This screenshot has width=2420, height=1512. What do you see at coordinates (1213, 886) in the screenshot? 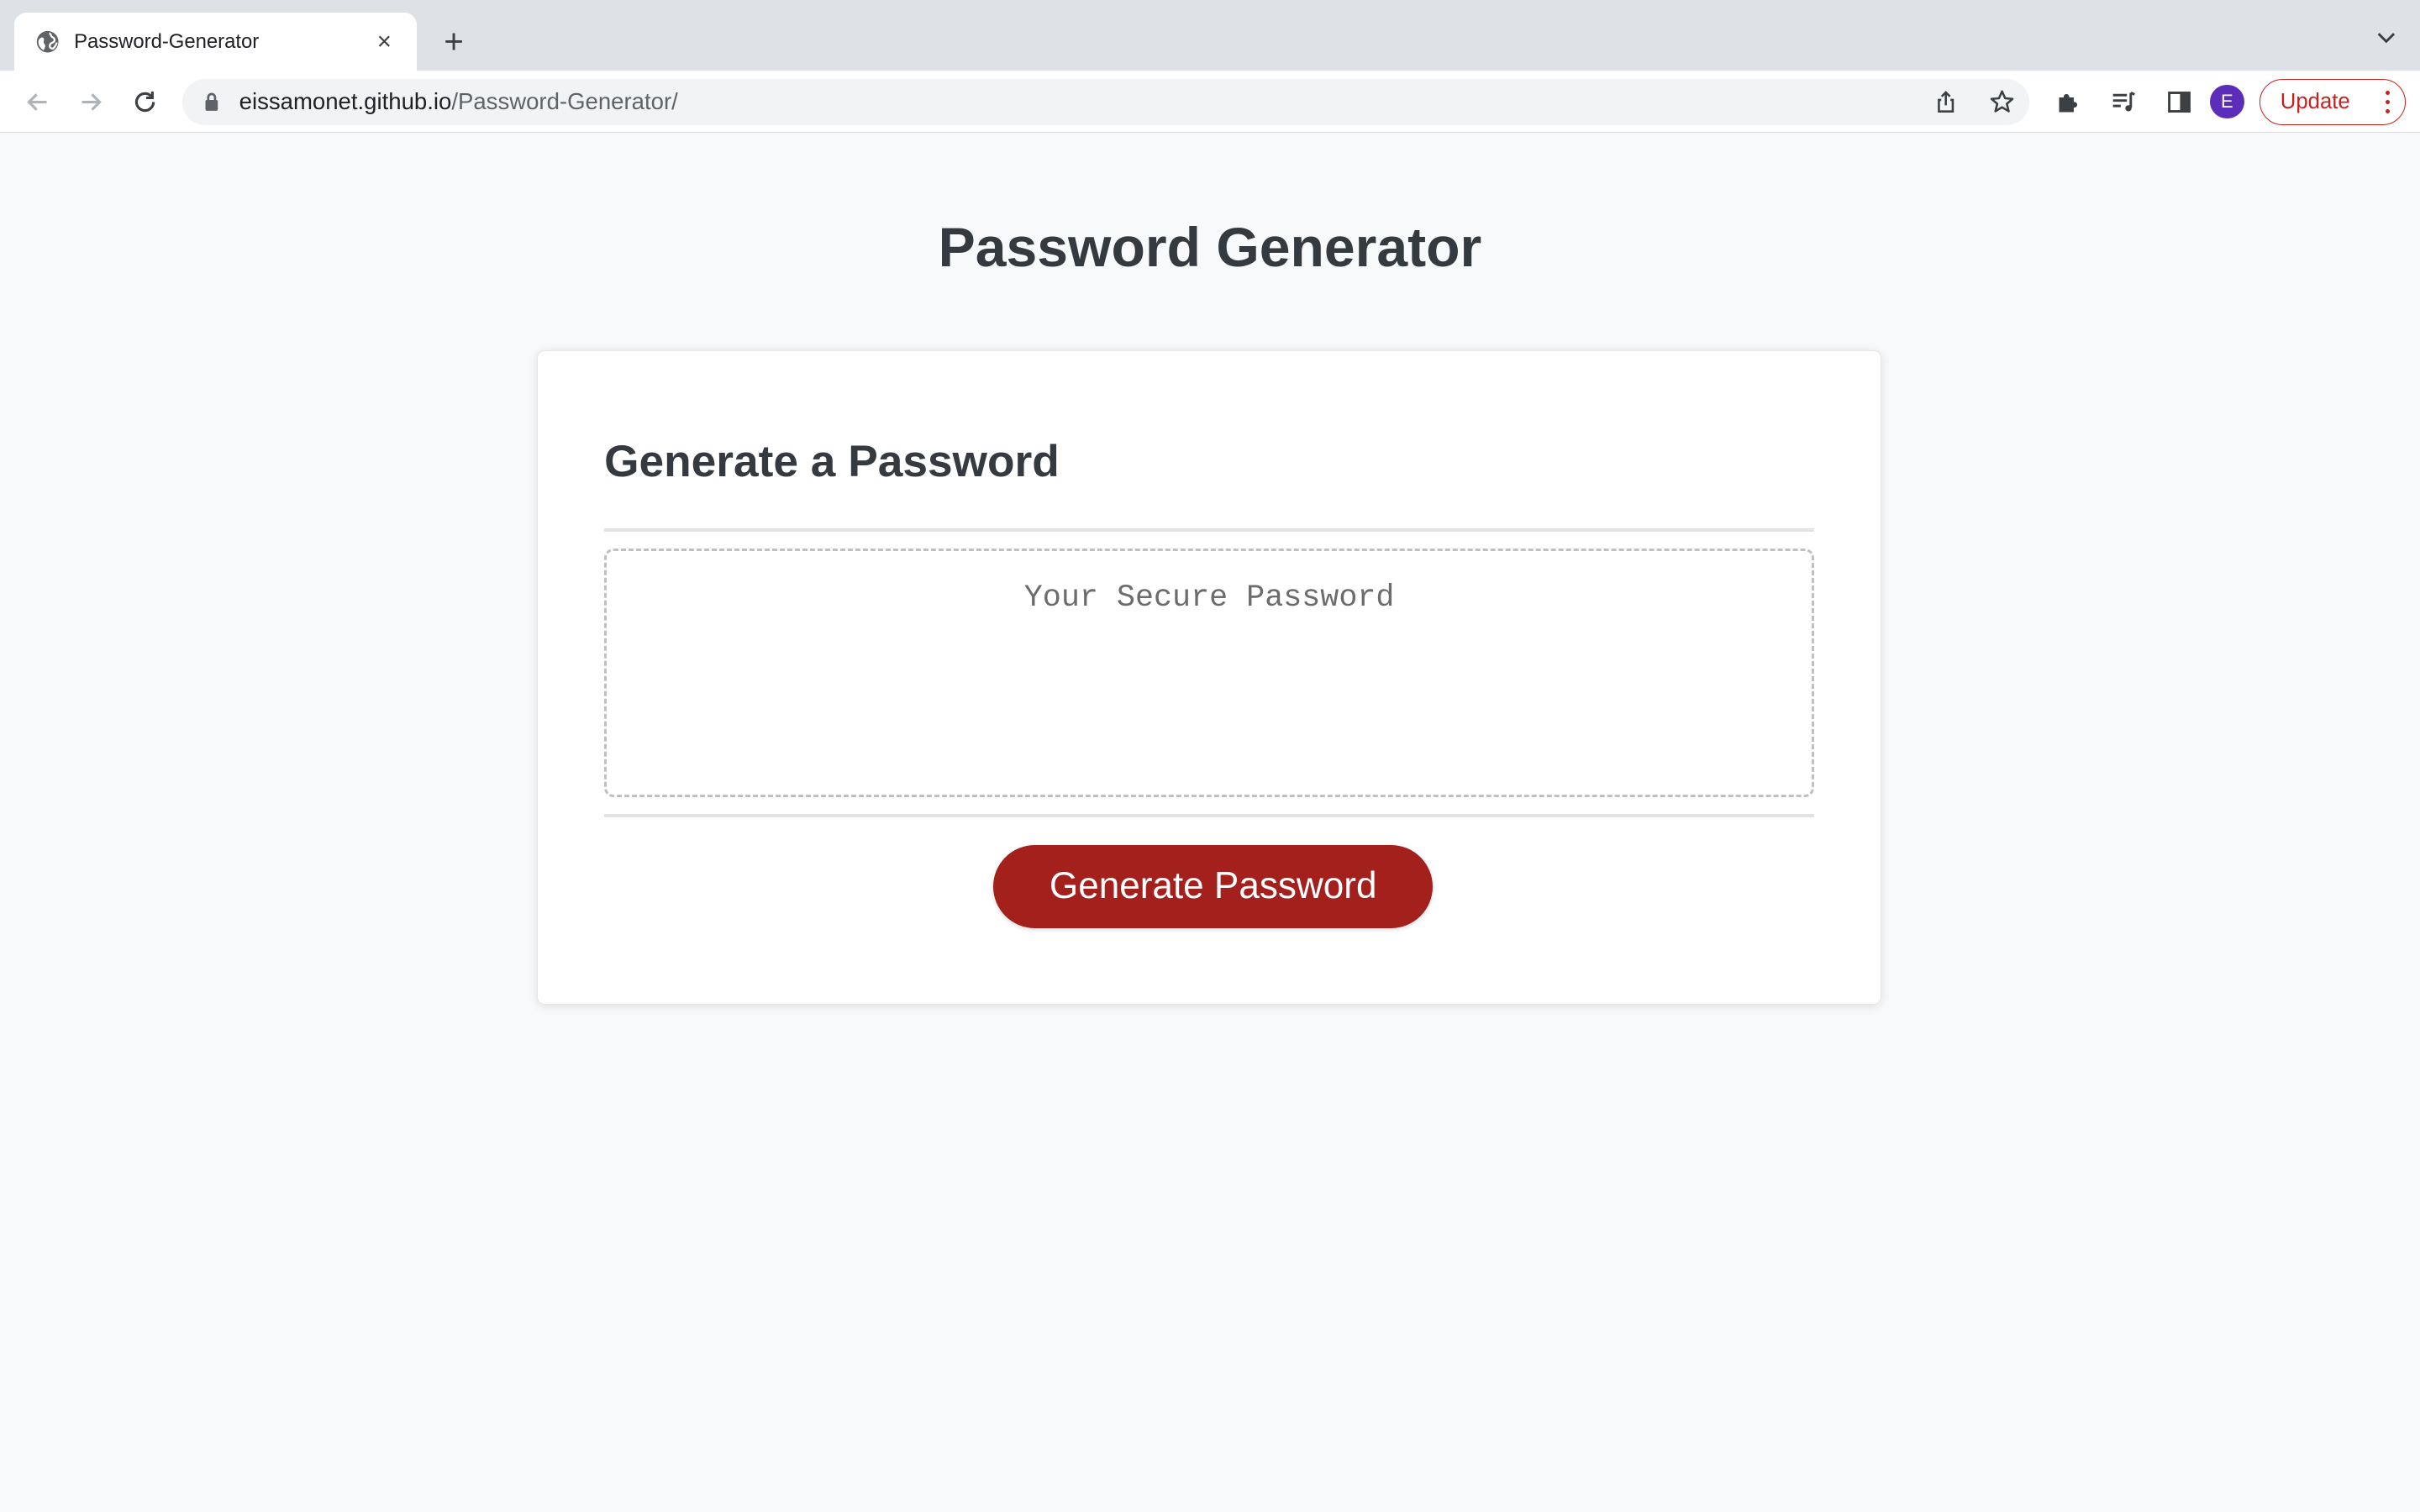
I see `generate-password-button: Generate Password` at bounding box center [1213, 886].